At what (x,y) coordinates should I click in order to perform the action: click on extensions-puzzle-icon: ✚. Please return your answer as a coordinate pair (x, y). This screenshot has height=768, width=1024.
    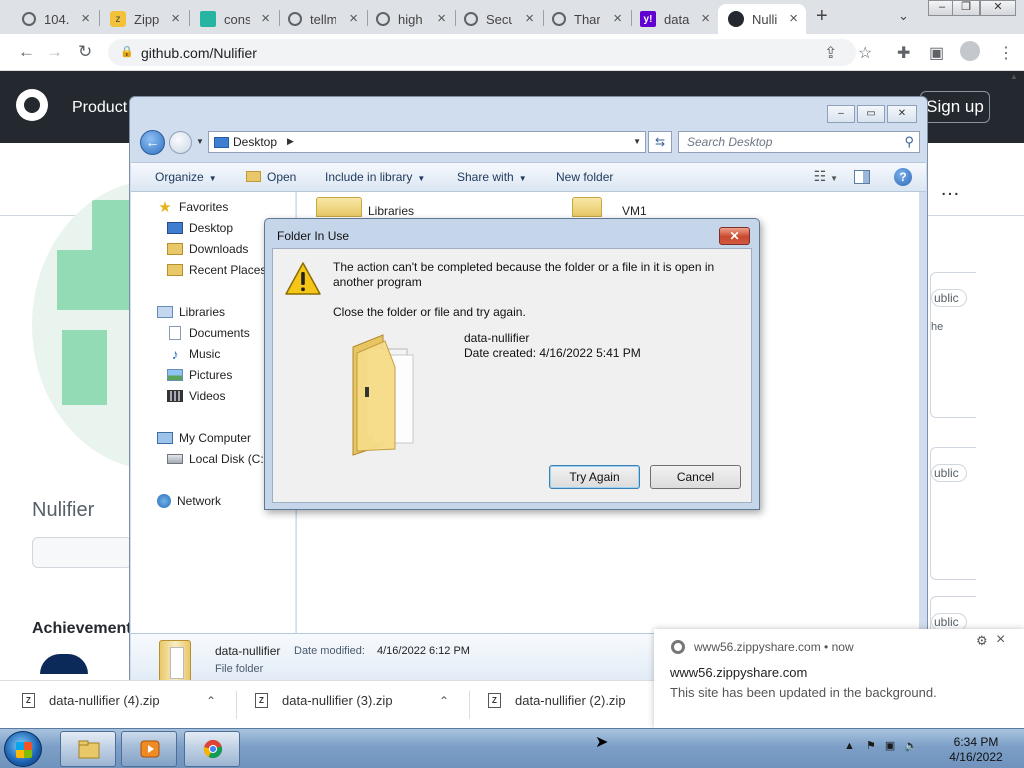
    Looking at the image, I should click on (903, 53).